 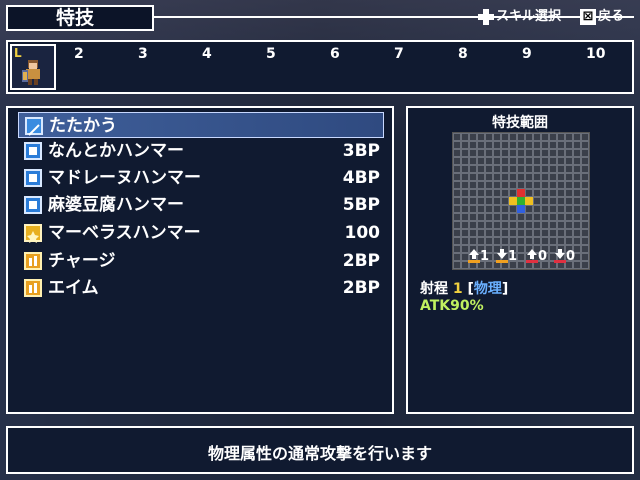 I want to click on skill-name: たたかう, so click(x=83, y=126).